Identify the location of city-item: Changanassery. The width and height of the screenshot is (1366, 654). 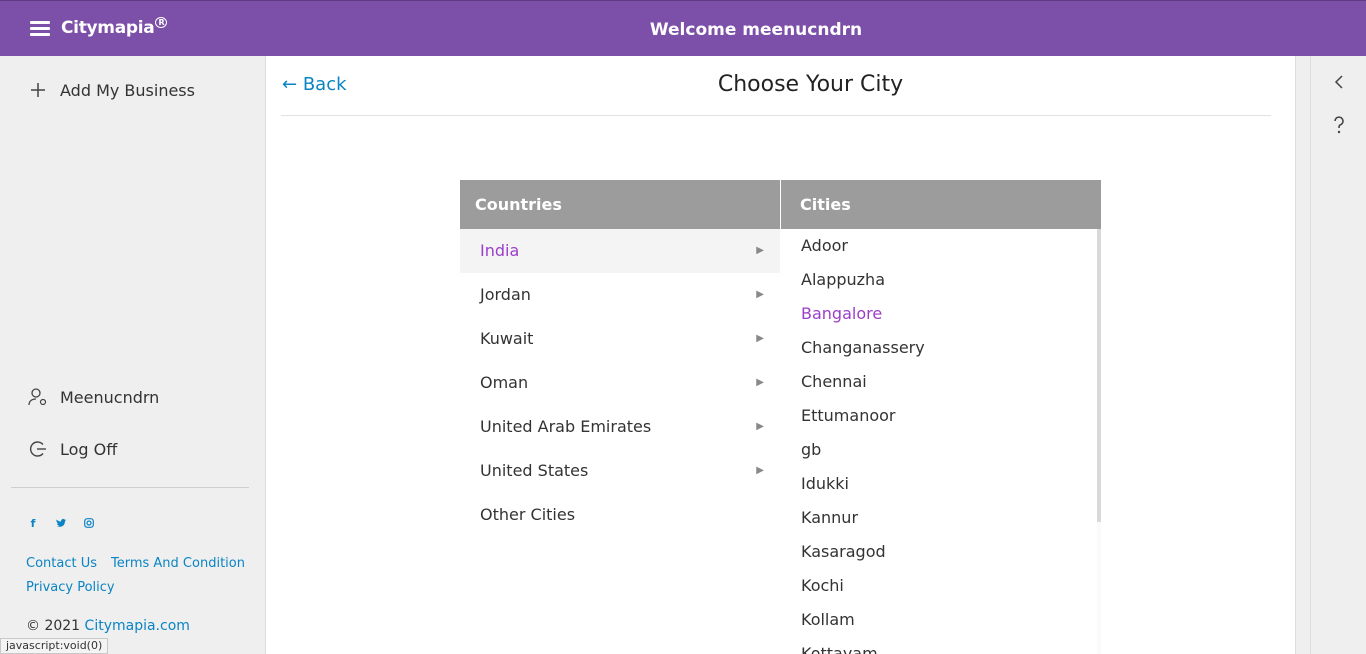
(941, 348).